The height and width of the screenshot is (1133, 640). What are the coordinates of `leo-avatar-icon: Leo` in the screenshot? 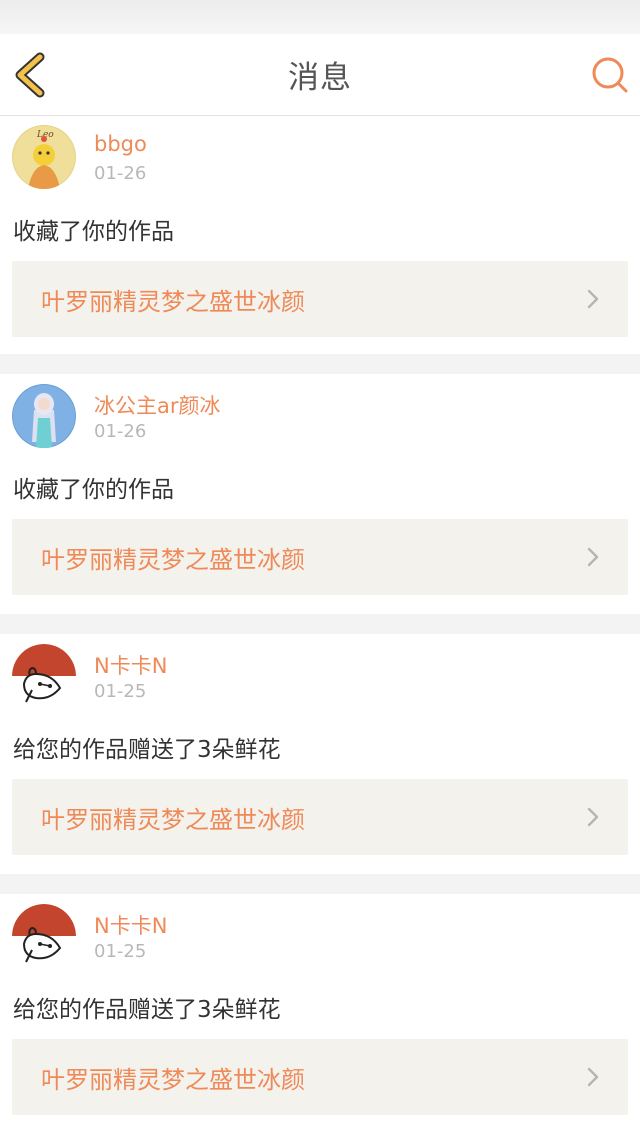 It's located at (44, 157).